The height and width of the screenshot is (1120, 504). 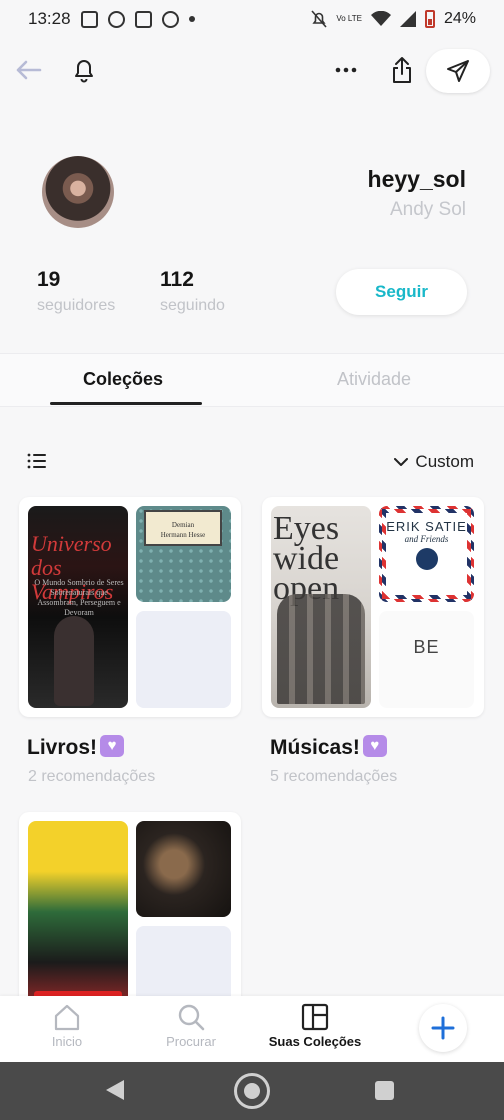 What do you see at coordinates (192, 305) in the screenshot?
I see `following-label: seguindo` at bounding box center [192, 305].